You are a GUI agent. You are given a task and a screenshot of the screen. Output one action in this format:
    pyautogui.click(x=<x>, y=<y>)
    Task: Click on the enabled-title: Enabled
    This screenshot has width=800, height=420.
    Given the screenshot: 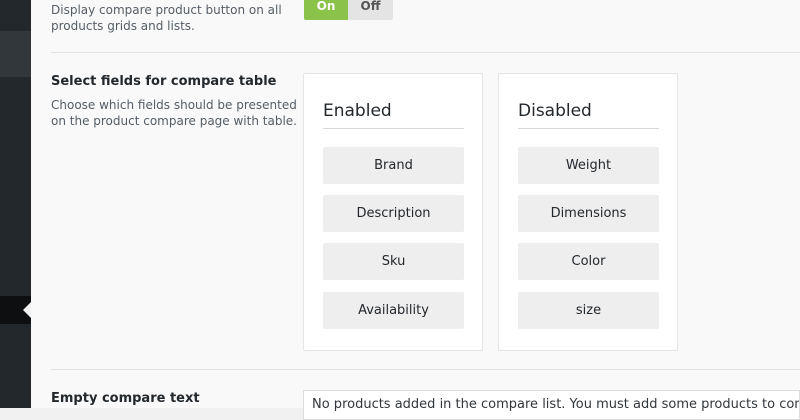 What is the action you would take?
    pyautogui.click(x=357, y=111)
    